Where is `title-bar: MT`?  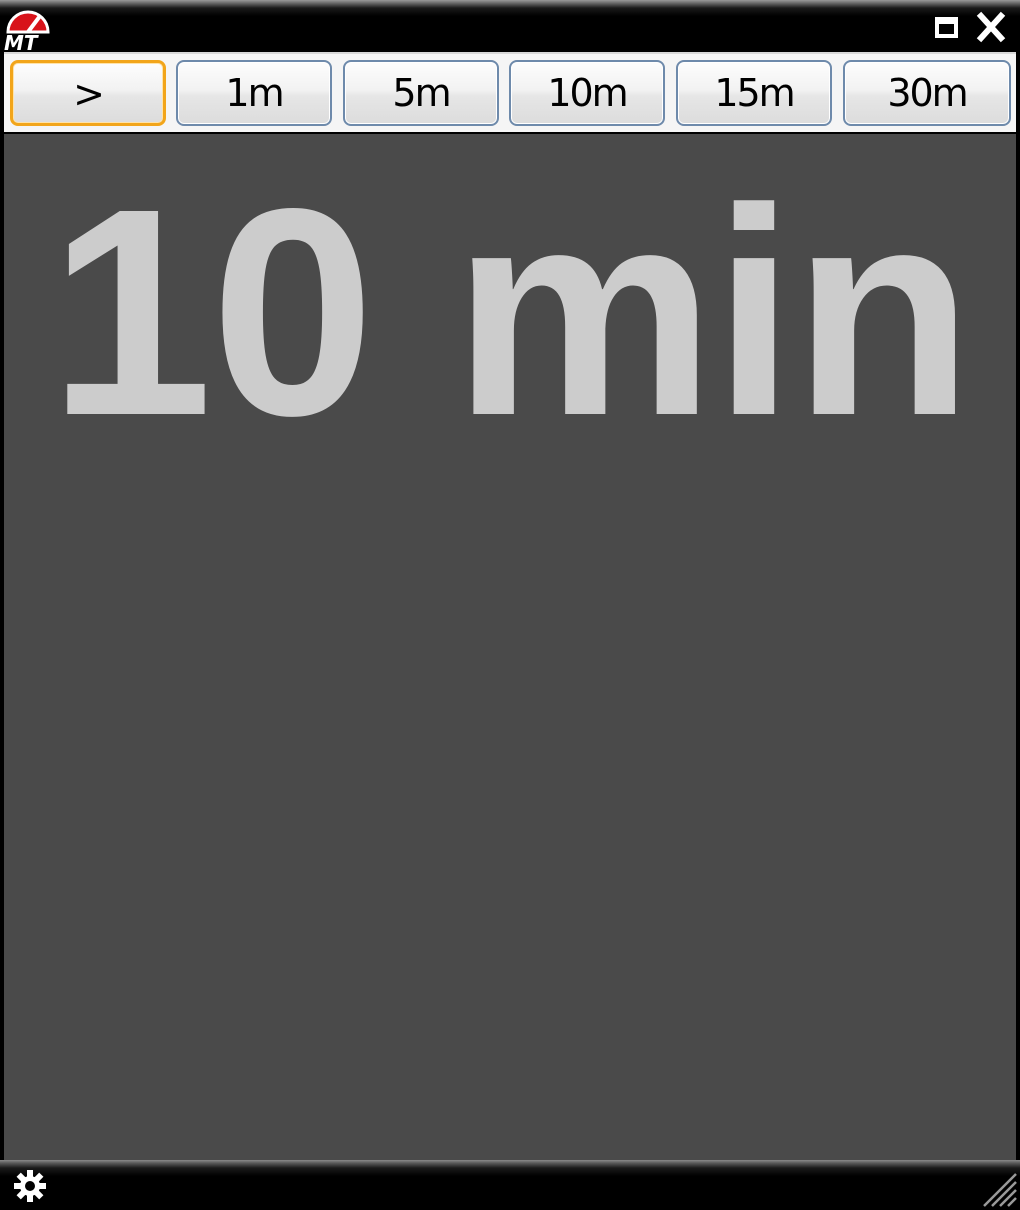 title-bar: MT is located at coordinates (510, 26).